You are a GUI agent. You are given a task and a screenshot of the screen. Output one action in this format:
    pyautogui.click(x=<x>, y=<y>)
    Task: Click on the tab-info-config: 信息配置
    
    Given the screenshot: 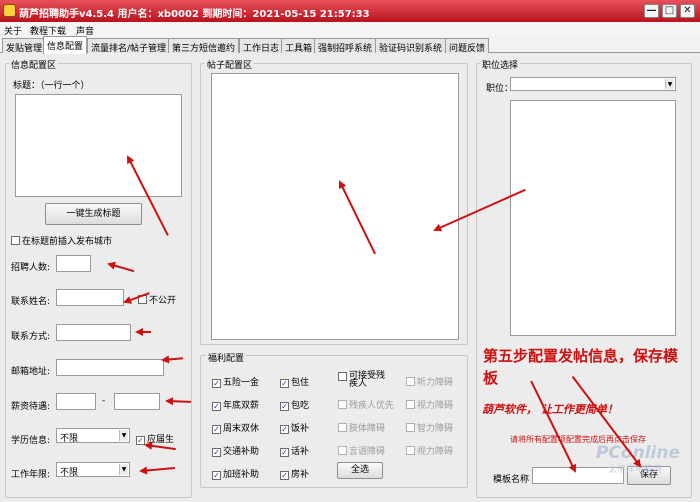 What is the action you would take?
    pyautogui.click(x=65, y=45)
    